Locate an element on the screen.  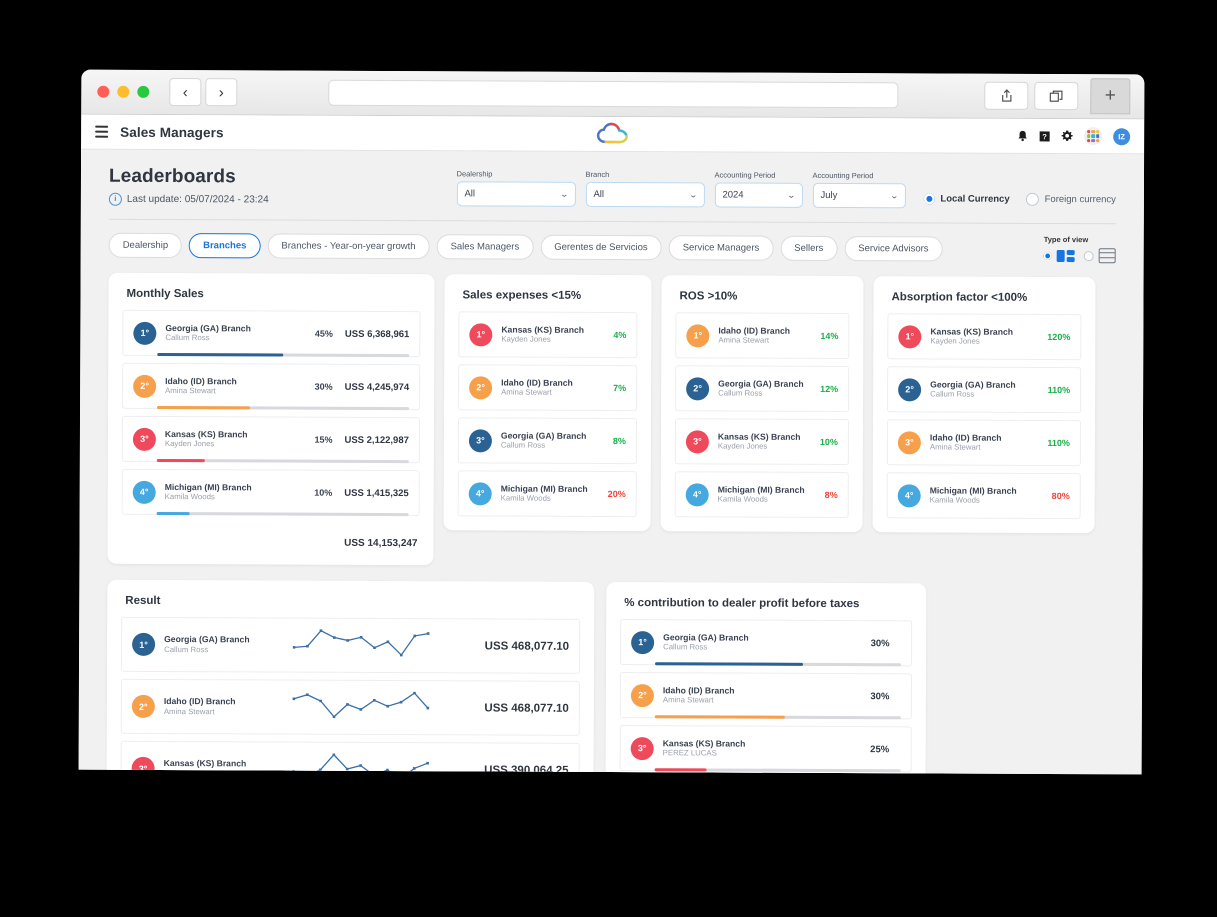
card-title: Result is located at coordinates (143, 600).